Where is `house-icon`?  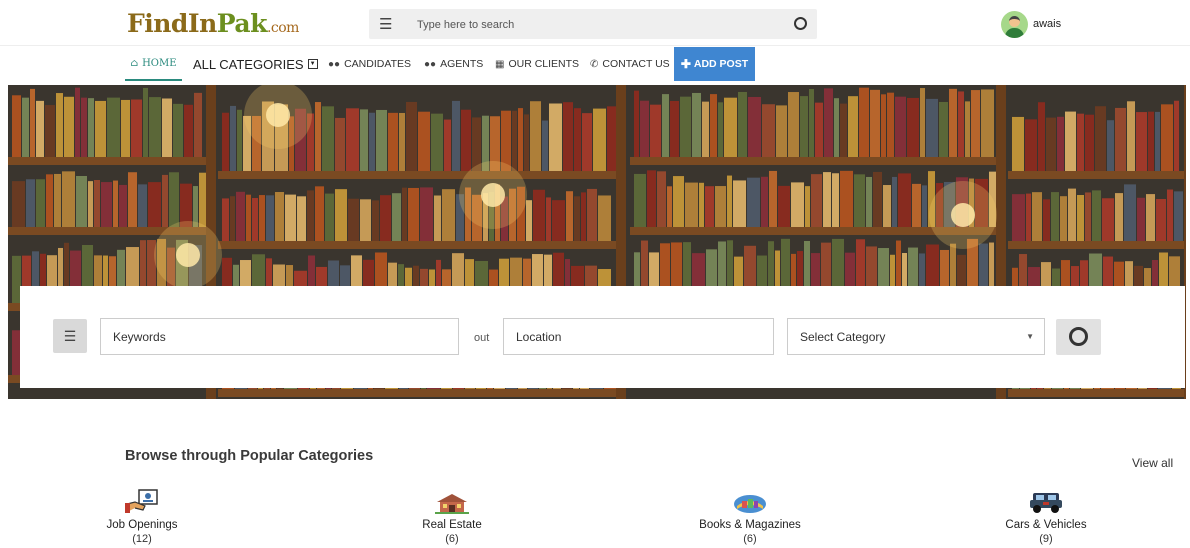
house-icon is located at coordinates (452, 501).